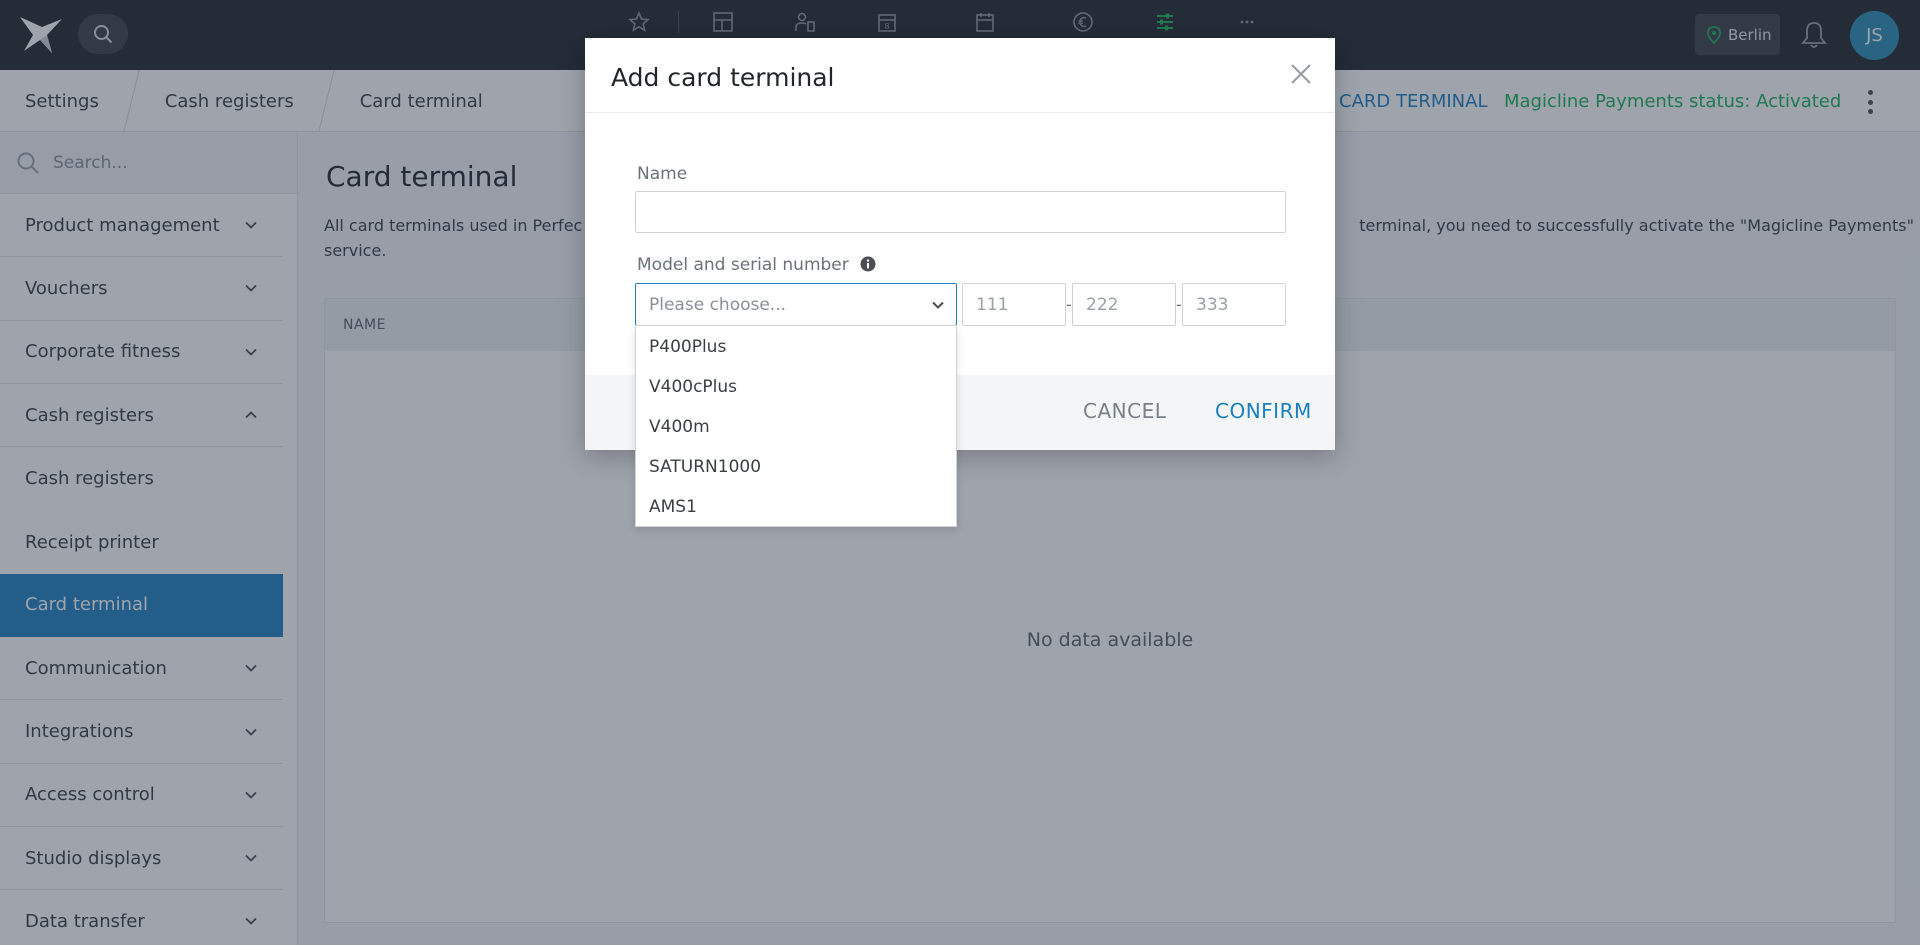 The height and width of the screenshot is (945, 1920). I want to click on dropdown-option: V400m, so click(796, 427).